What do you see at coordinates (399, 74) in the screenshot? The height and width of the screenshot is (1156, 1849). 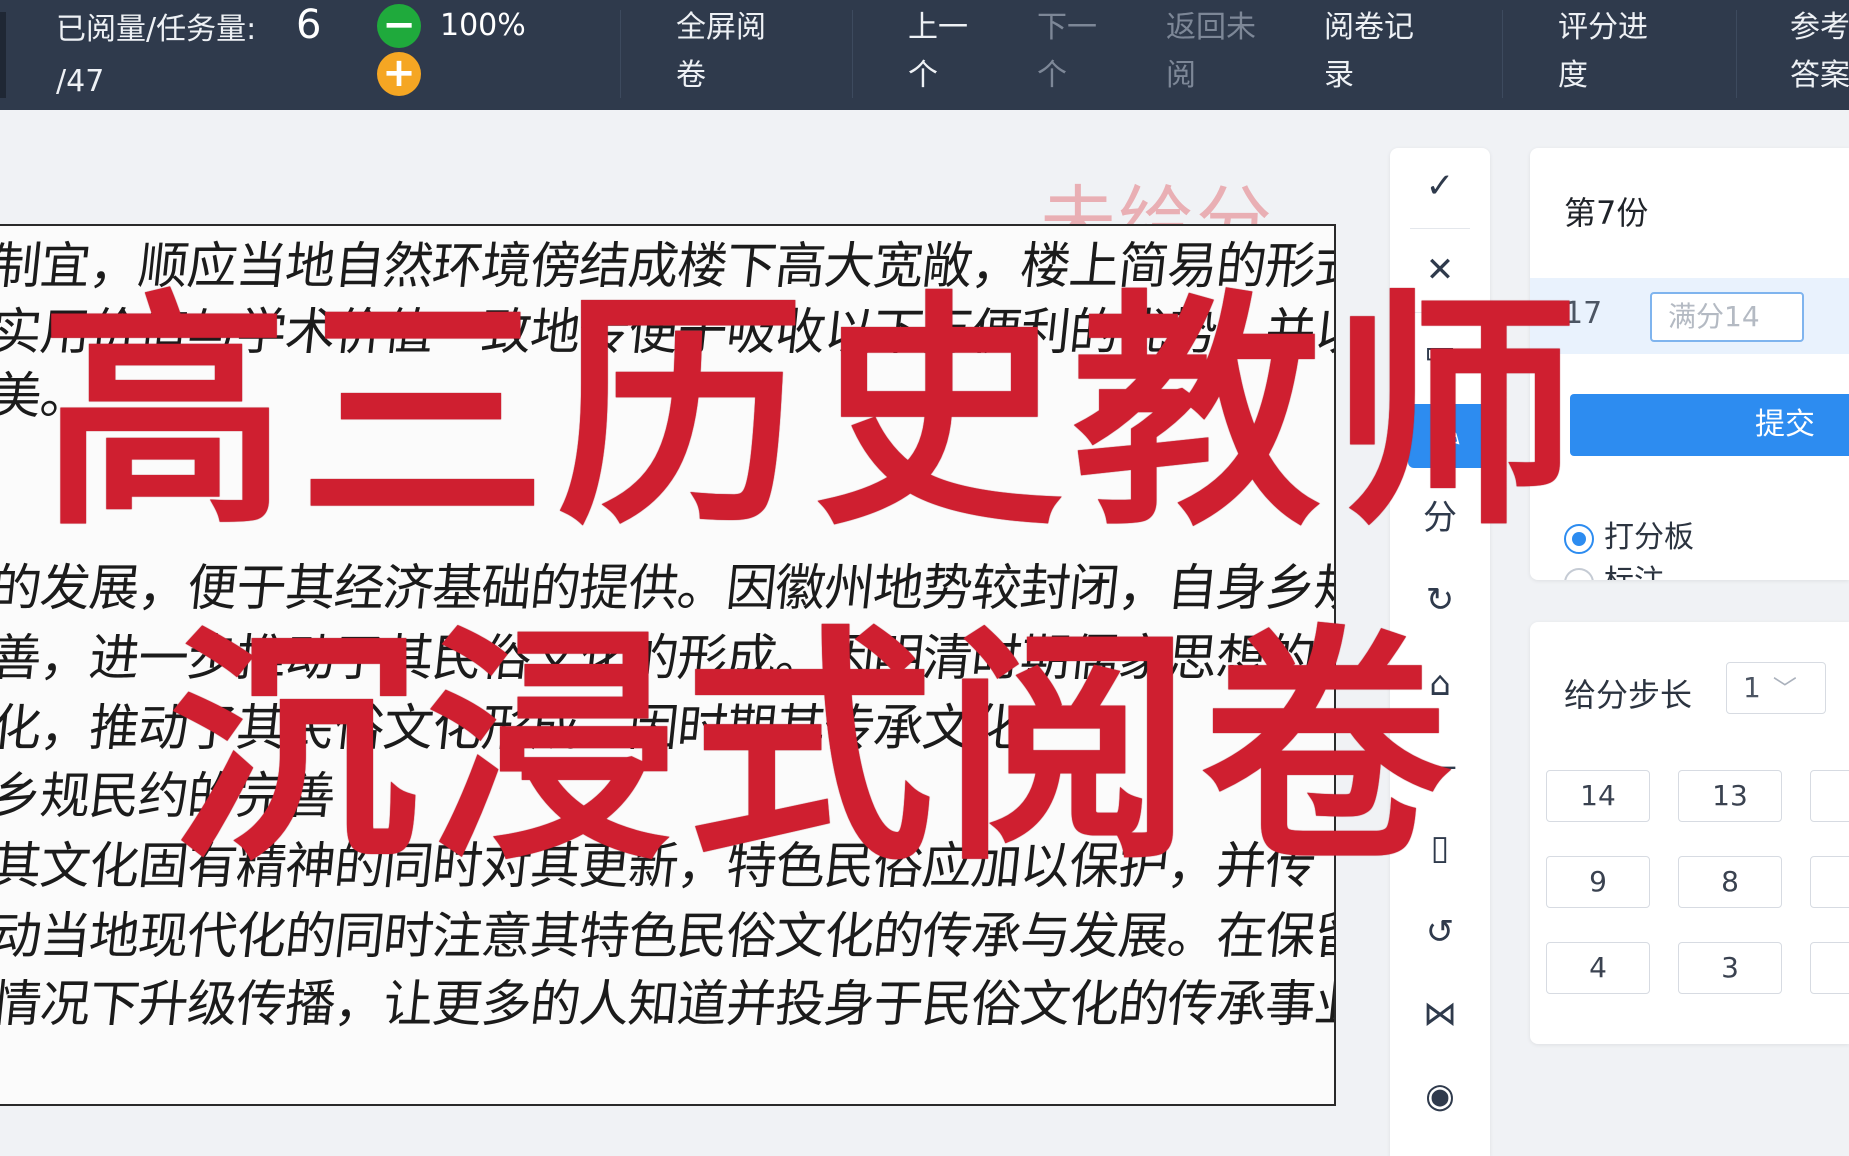 I see `zoom-in-button: +` at bounding box center [399, 74].